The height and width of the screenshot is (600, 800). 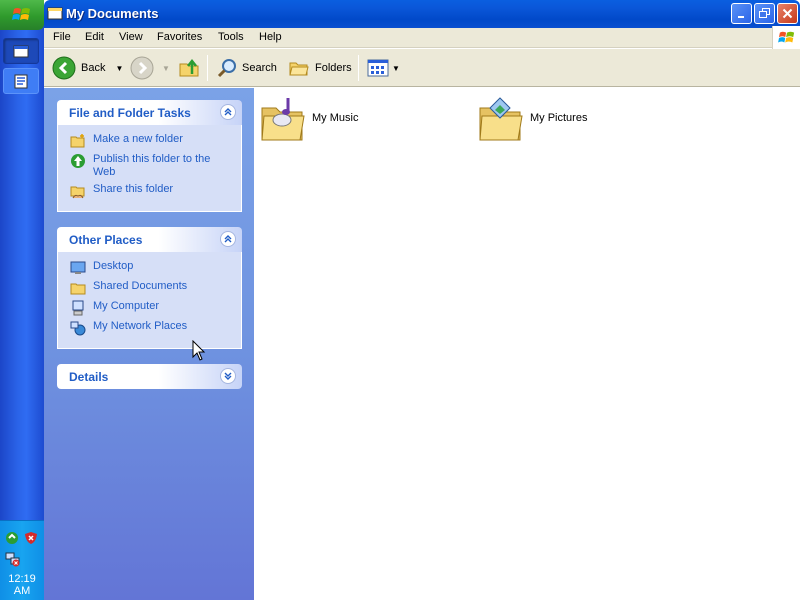 I want to click on back-label: Back, so click(x=93, y=68).